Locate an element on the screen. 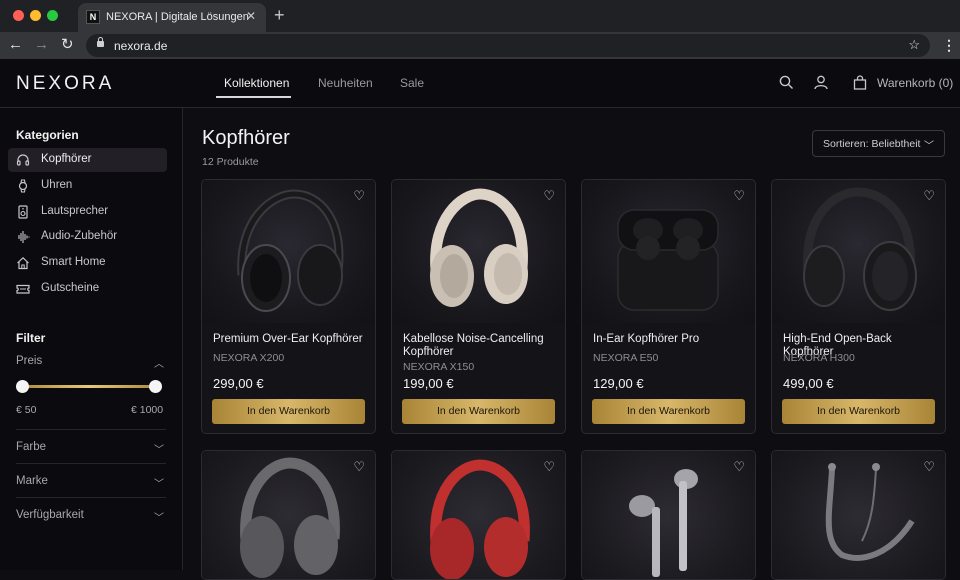  url-field: nexora.de ☆ is located at coordinates (508, 45).